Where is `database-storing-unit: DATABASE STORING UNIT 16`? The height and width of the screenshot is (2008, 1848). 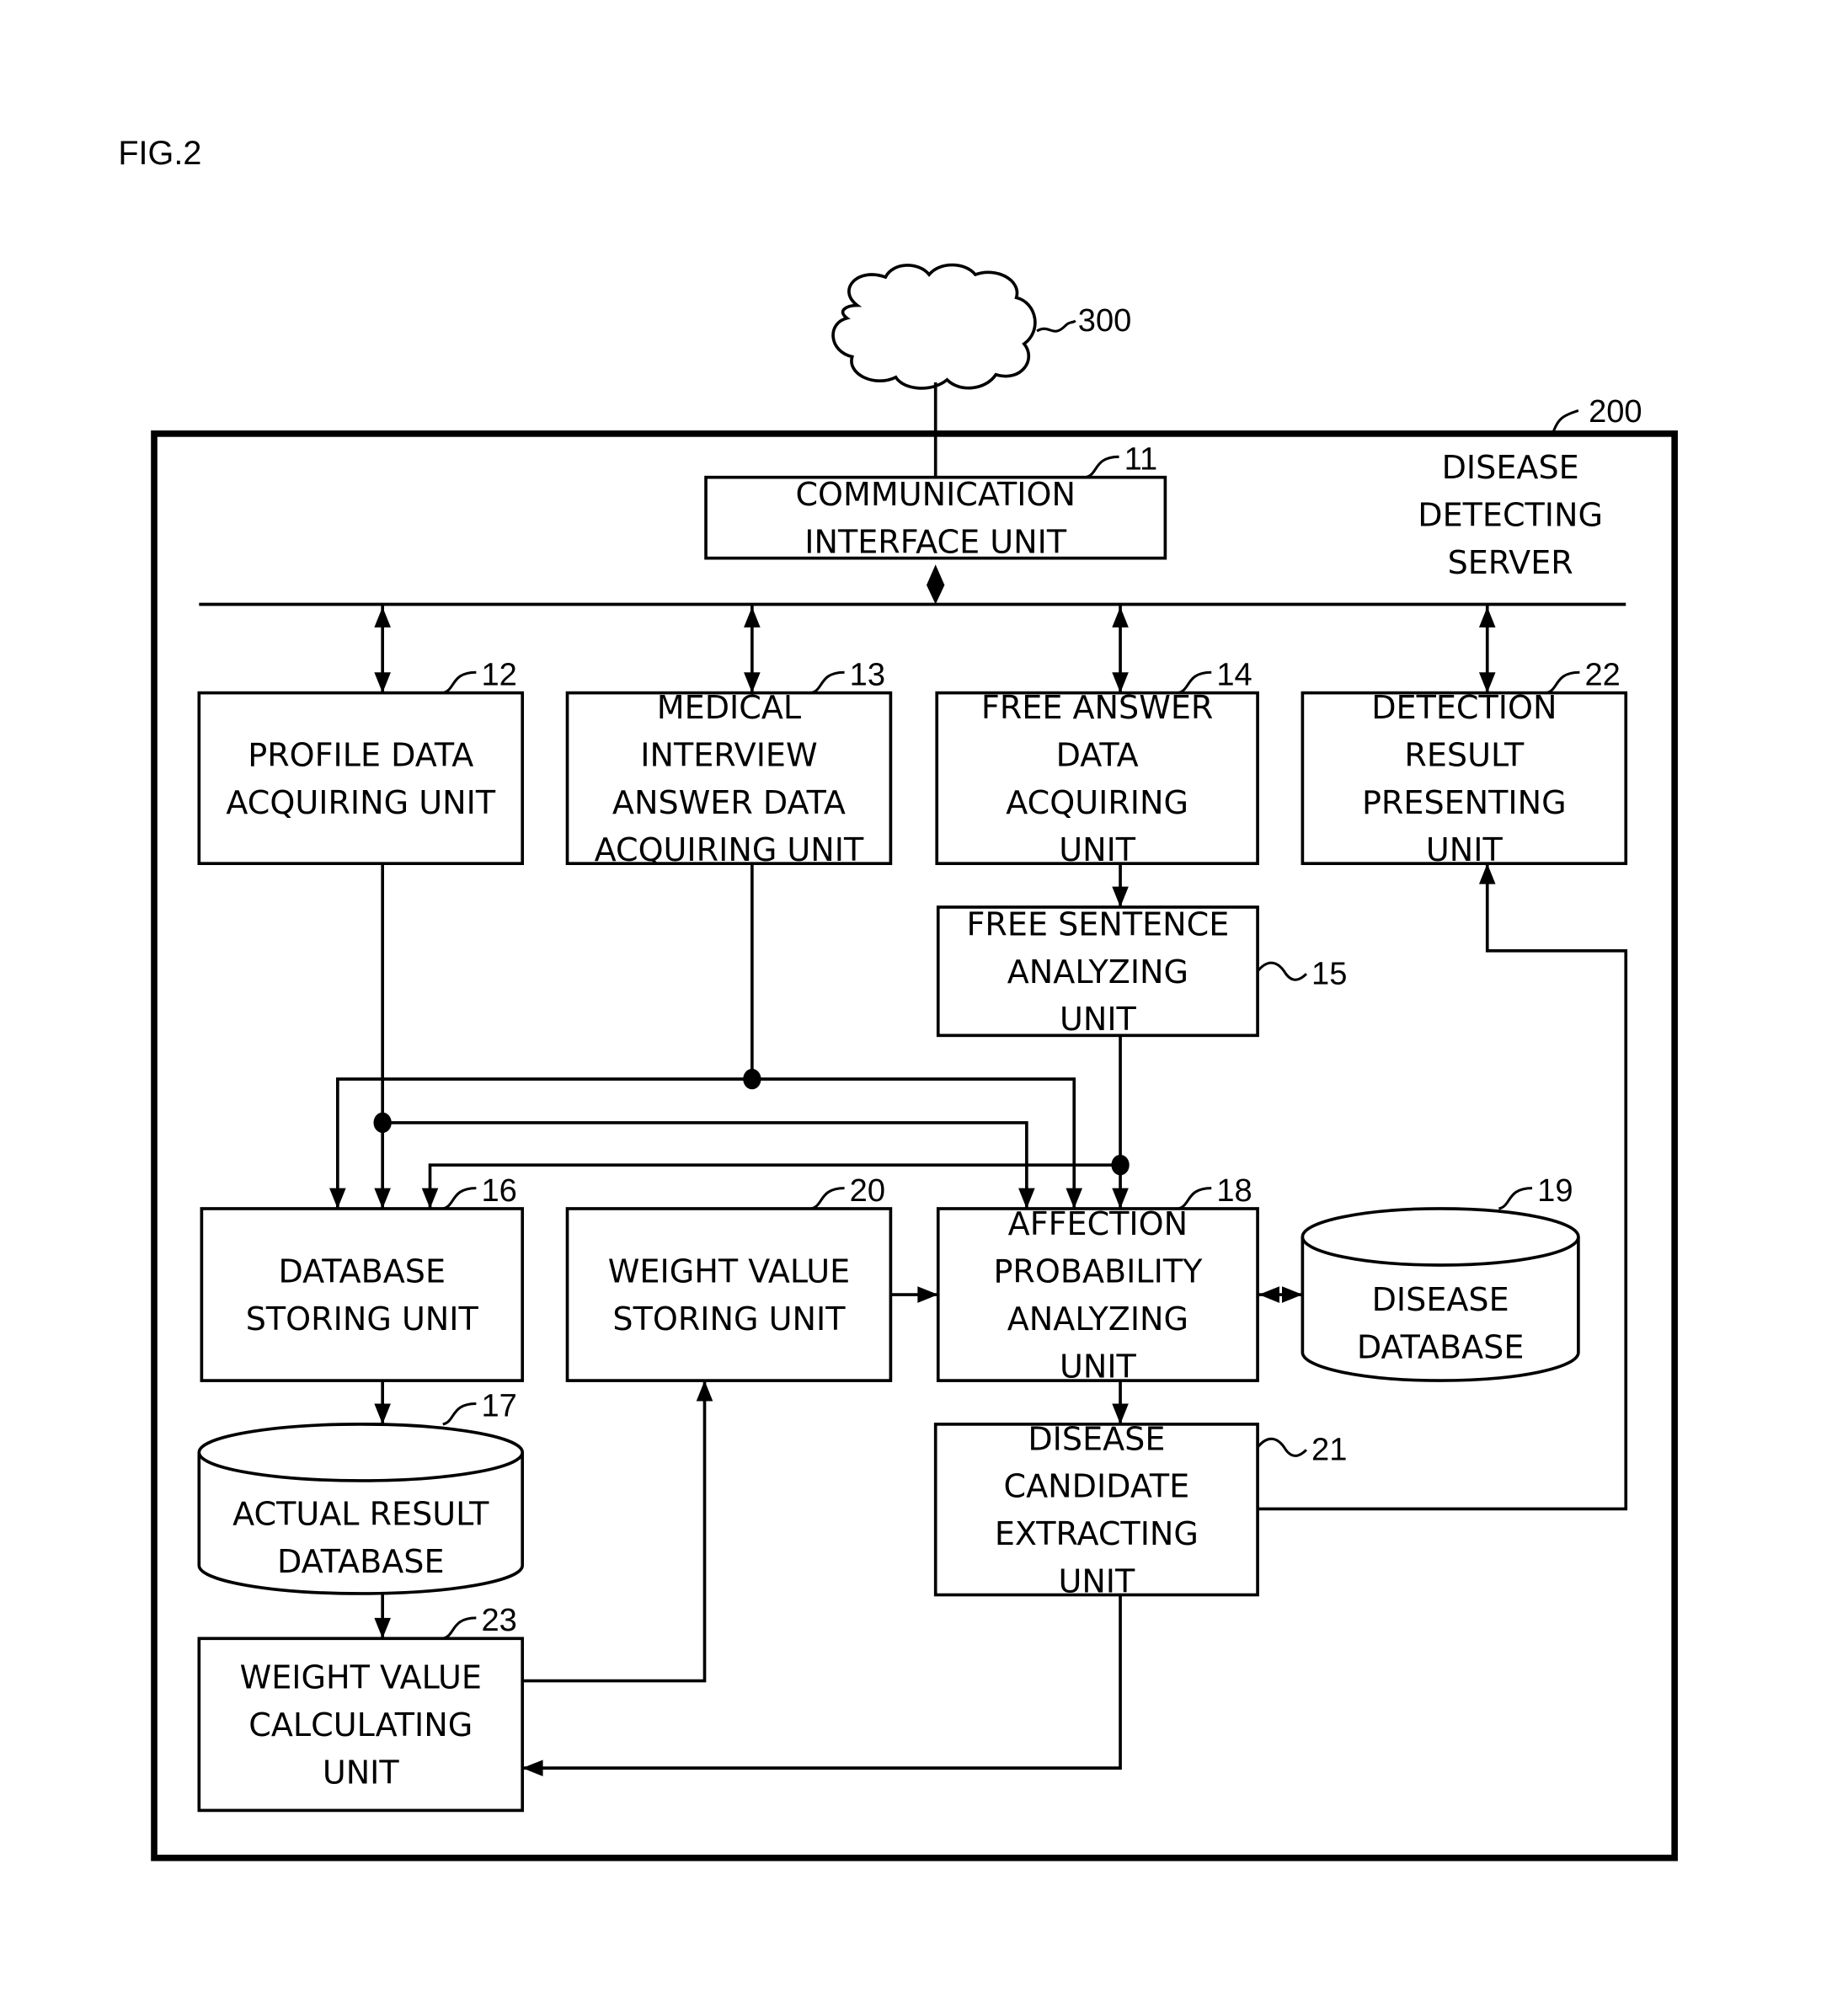 database-storing-unit: DATABASE STORING UNIT 16 is located at coordinates (362, 1277).